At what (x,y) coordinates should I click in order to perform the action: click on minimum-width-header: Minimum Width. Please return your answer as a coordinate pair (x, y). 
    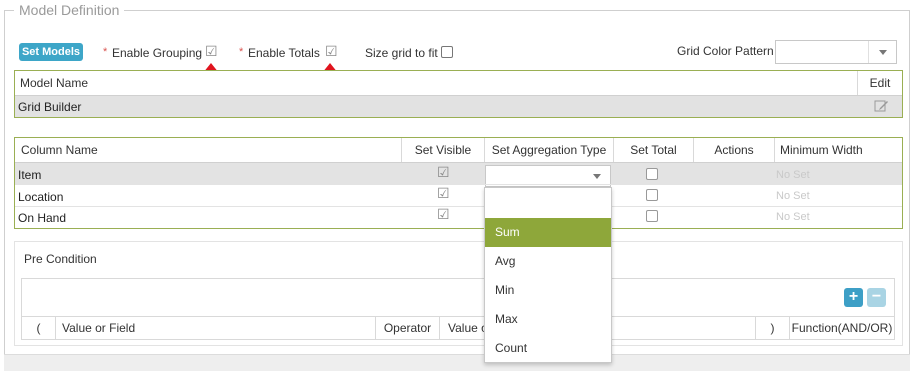
    Looking at the image, I should click on (821, 150).